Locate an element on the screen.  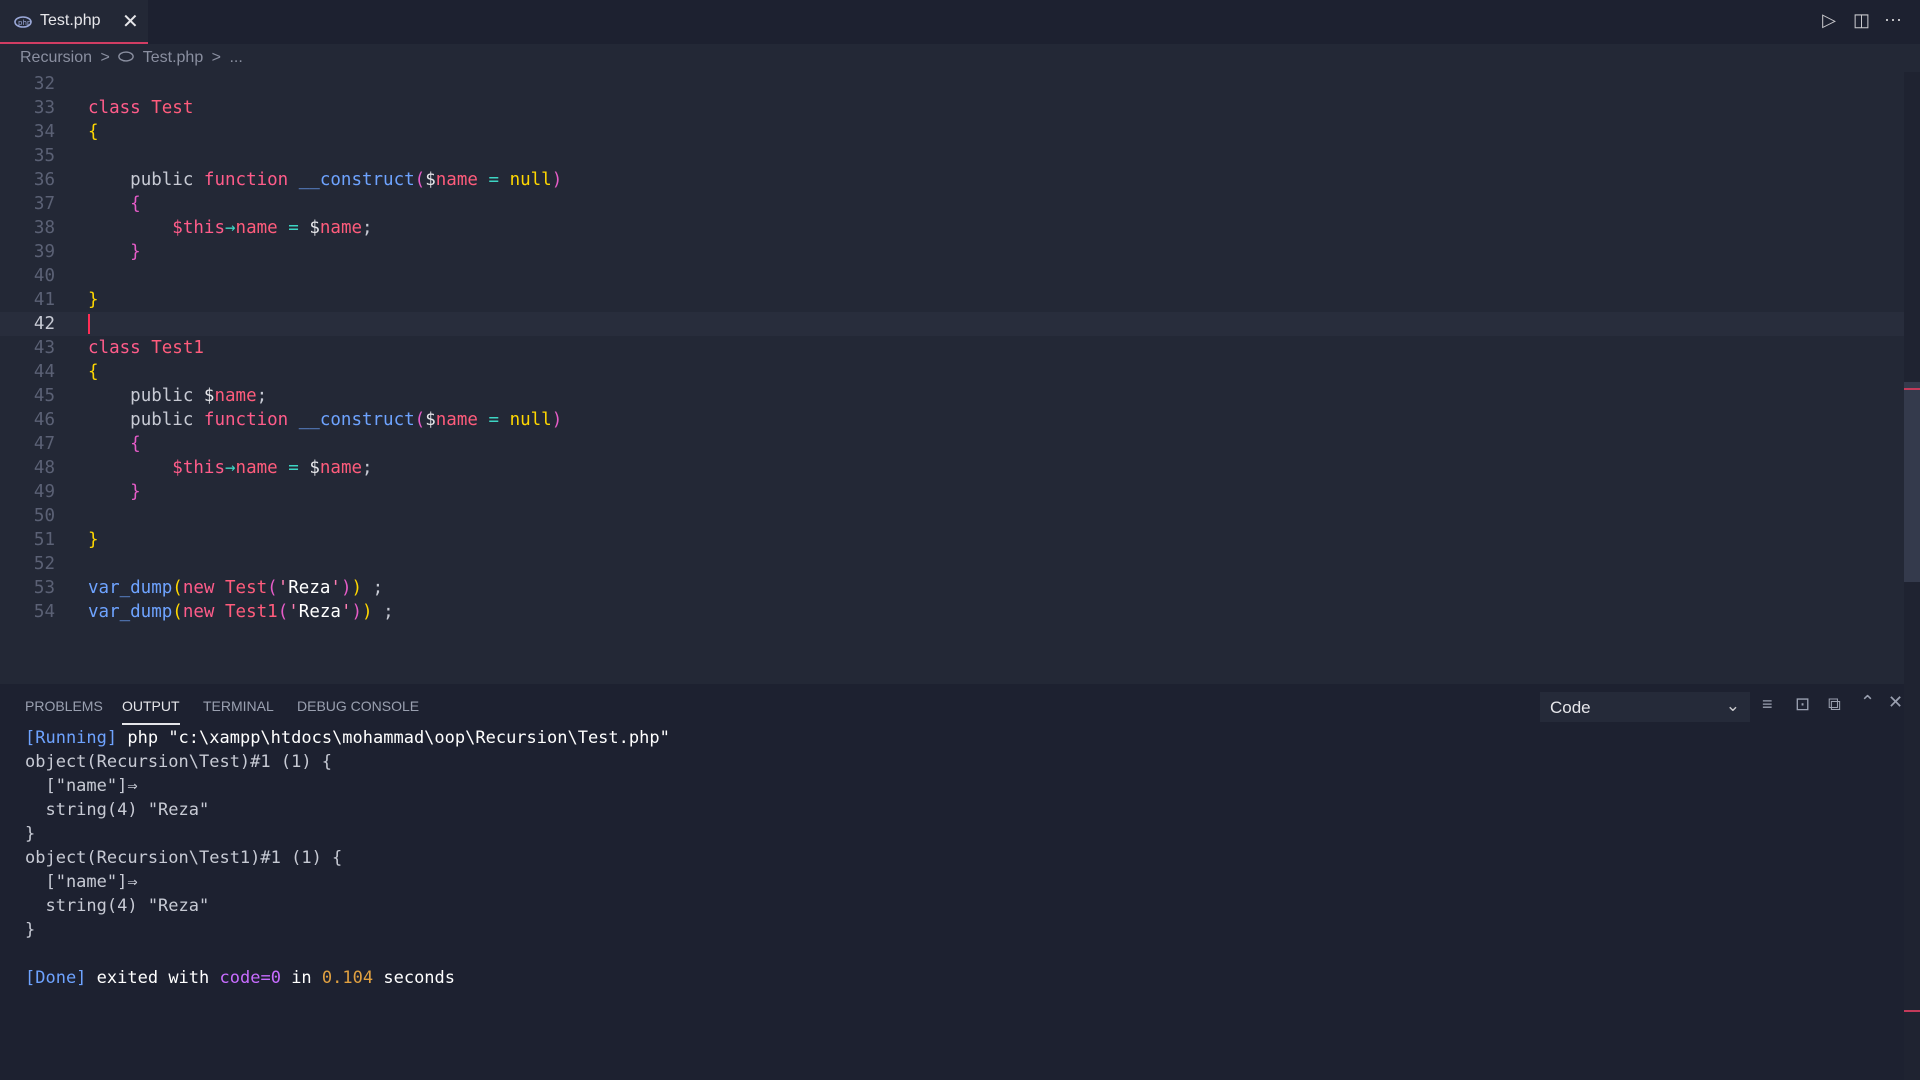
code-line: 35 is located at coordinates (952, 156).